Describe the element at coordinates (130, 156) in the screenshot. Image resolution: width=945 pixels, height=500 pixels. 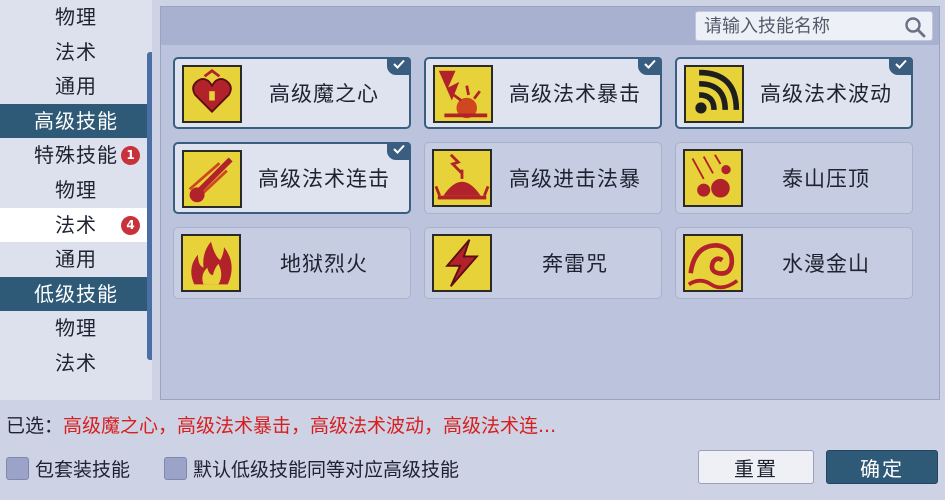
I see `count-badge: 1` at that location.